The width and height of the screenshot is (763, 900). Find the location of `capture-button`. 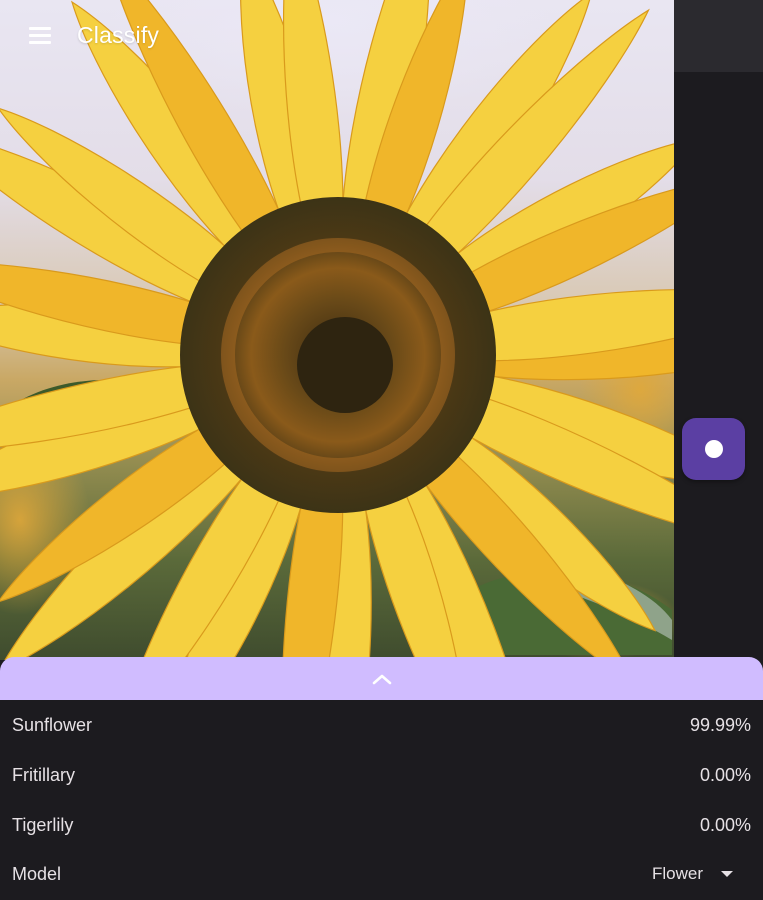

capture-button is located at coordinates (713, 449).